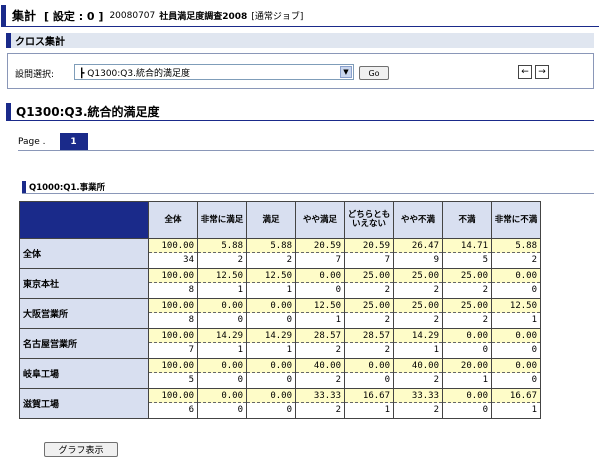 Image resolution: width=600 pixels, height=463 pixels. Describe the element at coordinates (467, 366) in the screenshot. I see `cell-percentage: 20.00` at that location.